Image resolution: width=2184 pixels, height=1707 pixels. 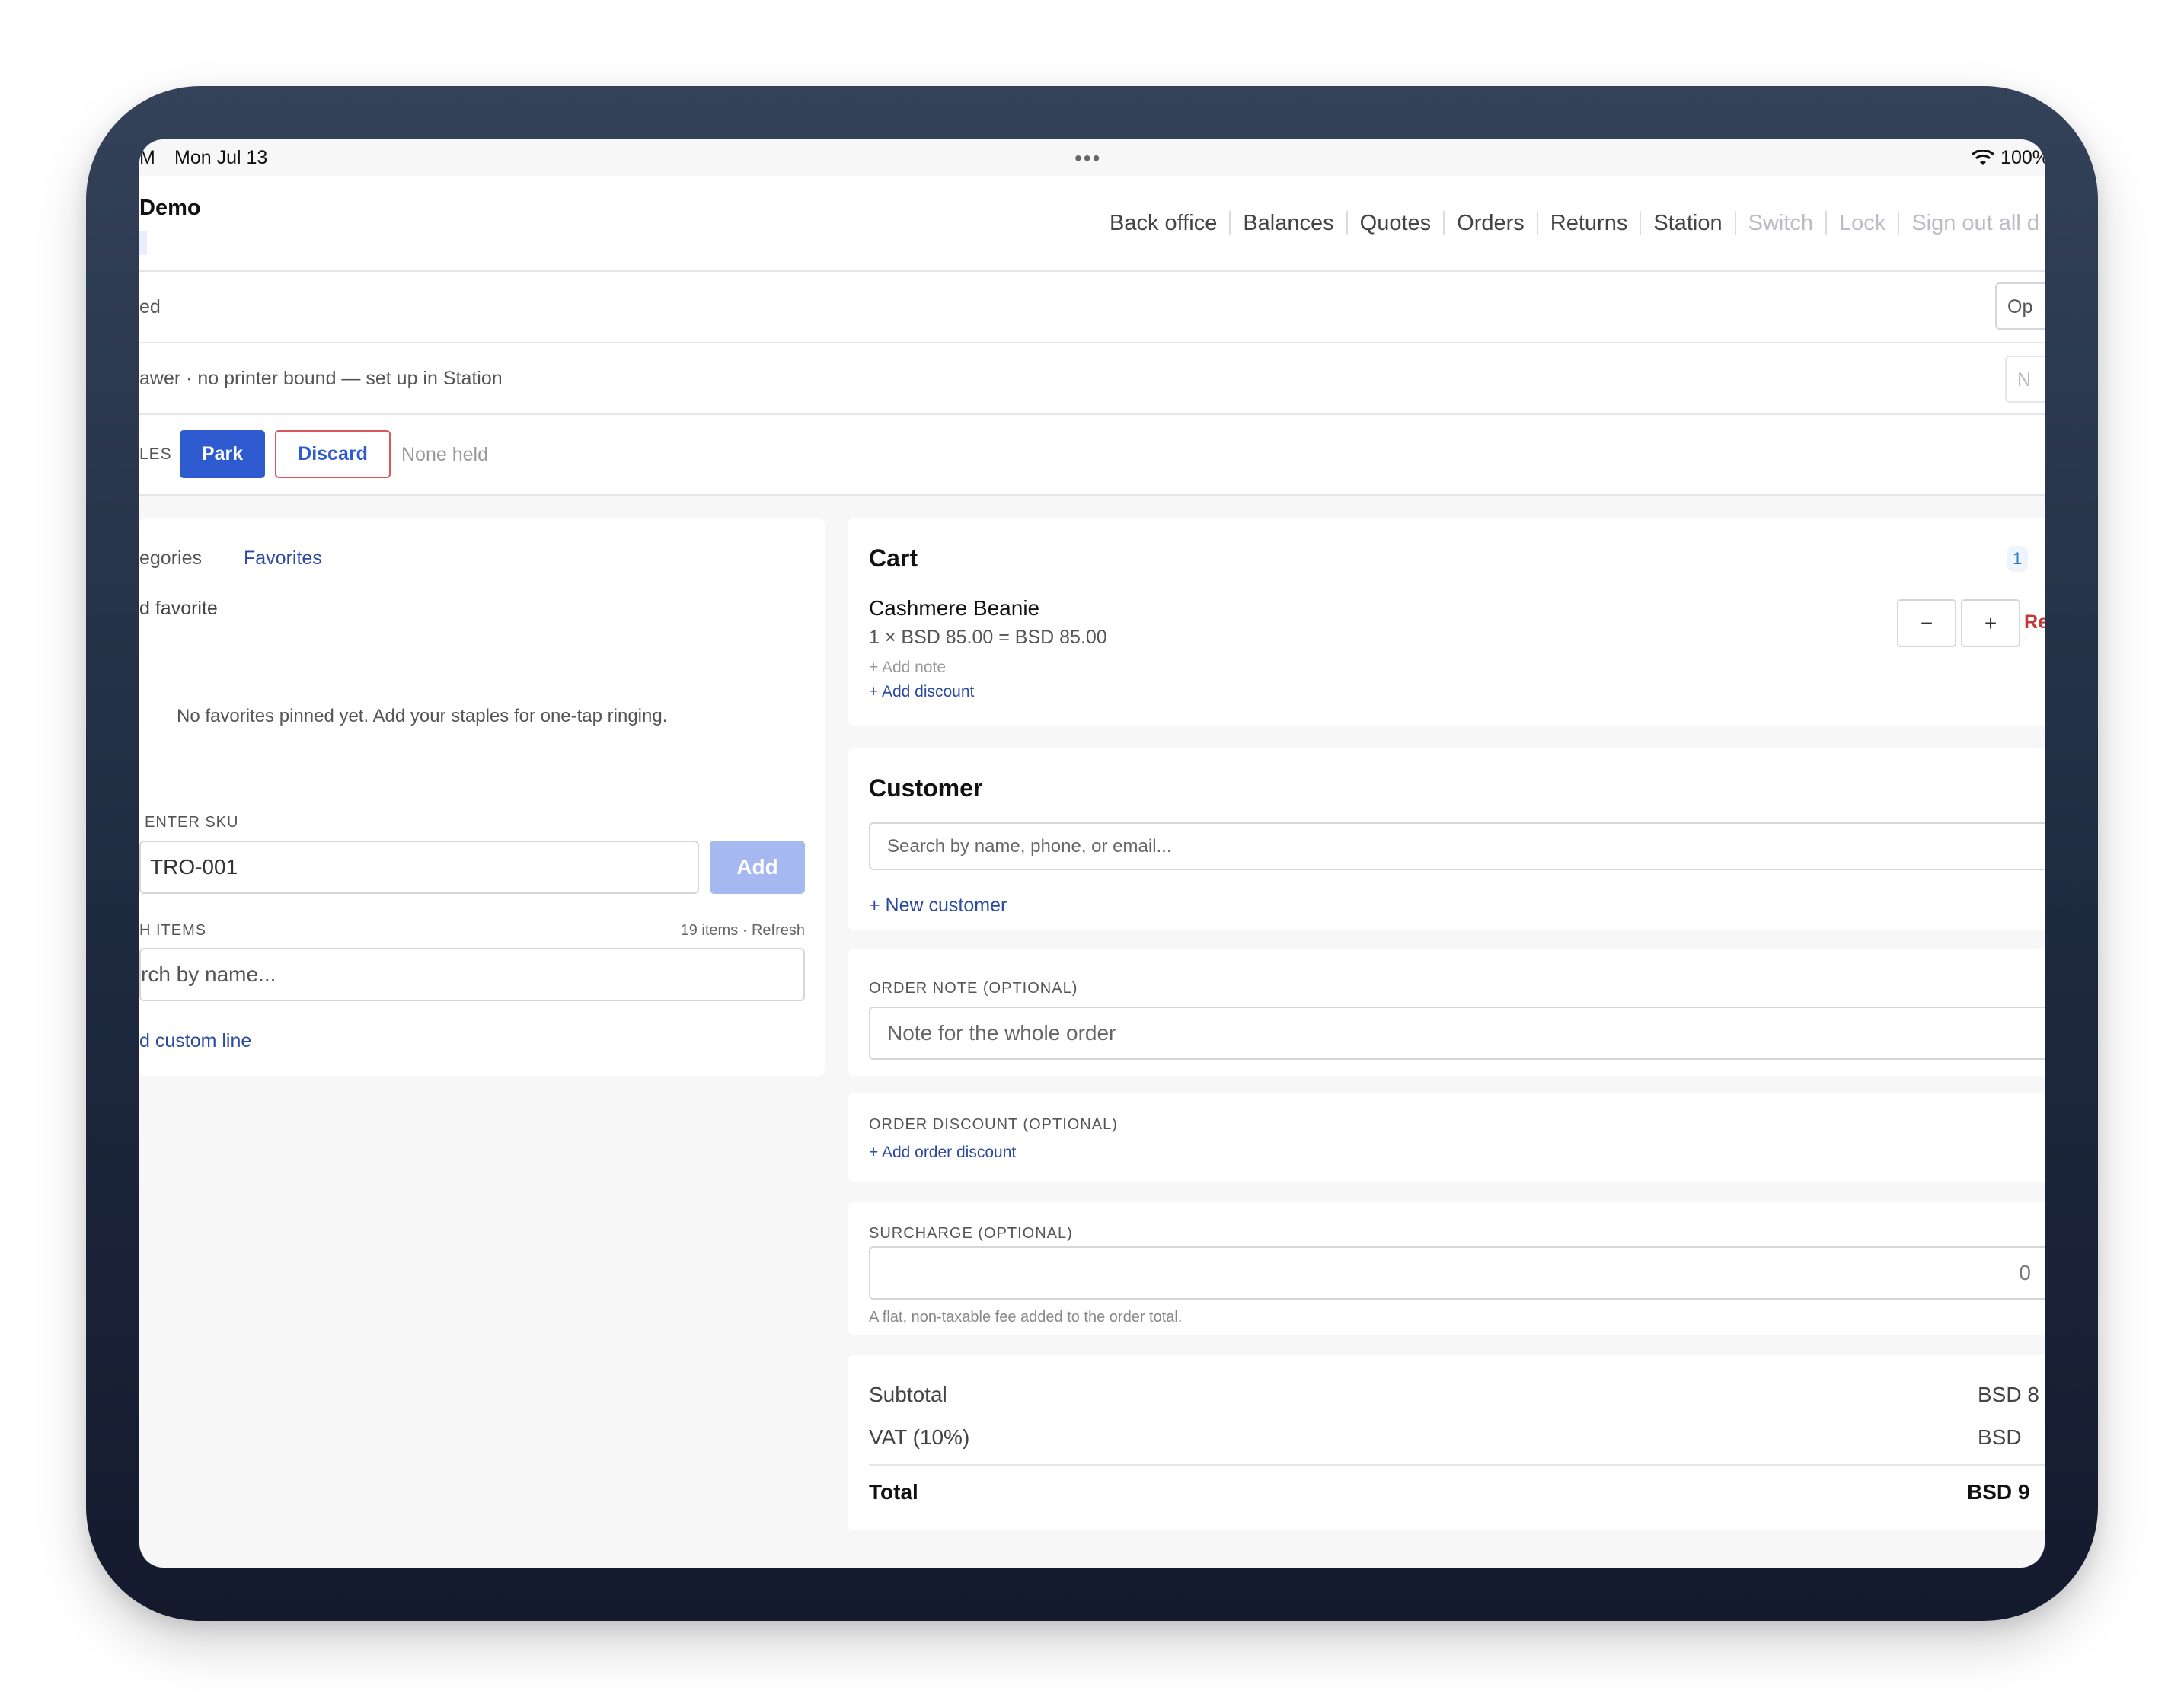 I want to click on sales-label: LES, so click(x=155, y=454).